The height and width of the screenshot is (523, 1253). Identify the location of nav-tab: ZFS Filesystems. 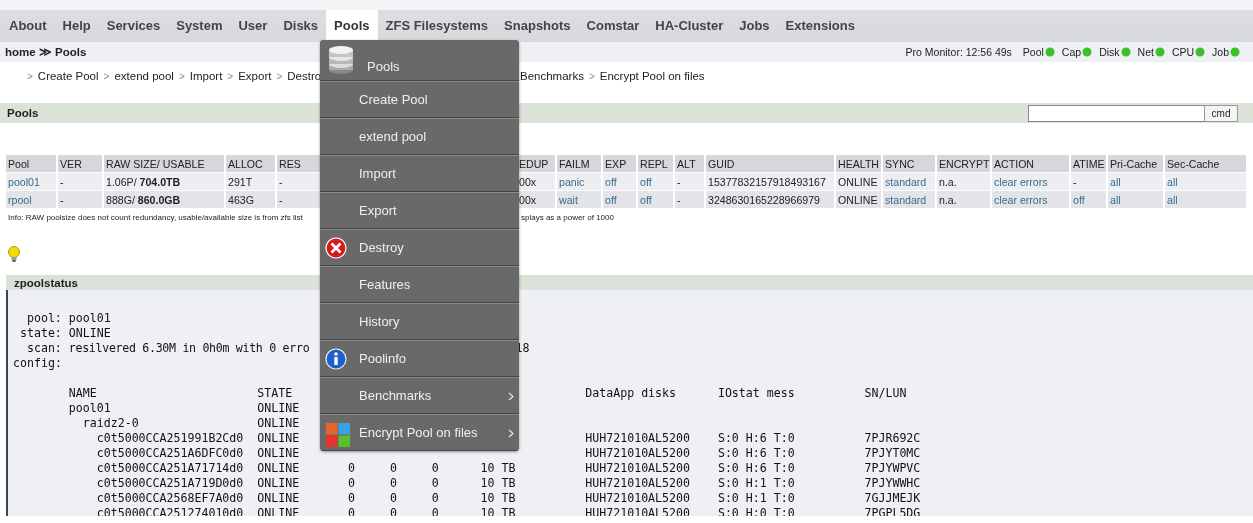
(437, 26).